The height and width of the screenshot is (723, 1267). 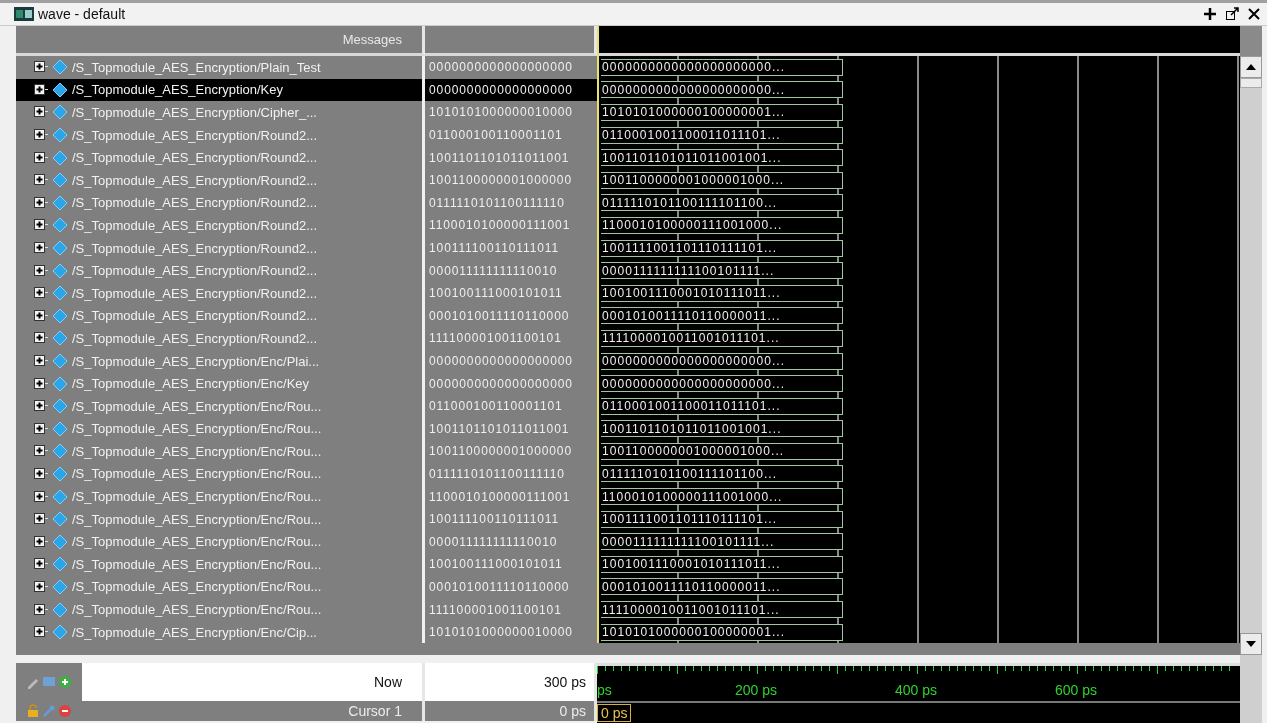 I want to click on window-title: wave - default, so click(x=82, y=14).